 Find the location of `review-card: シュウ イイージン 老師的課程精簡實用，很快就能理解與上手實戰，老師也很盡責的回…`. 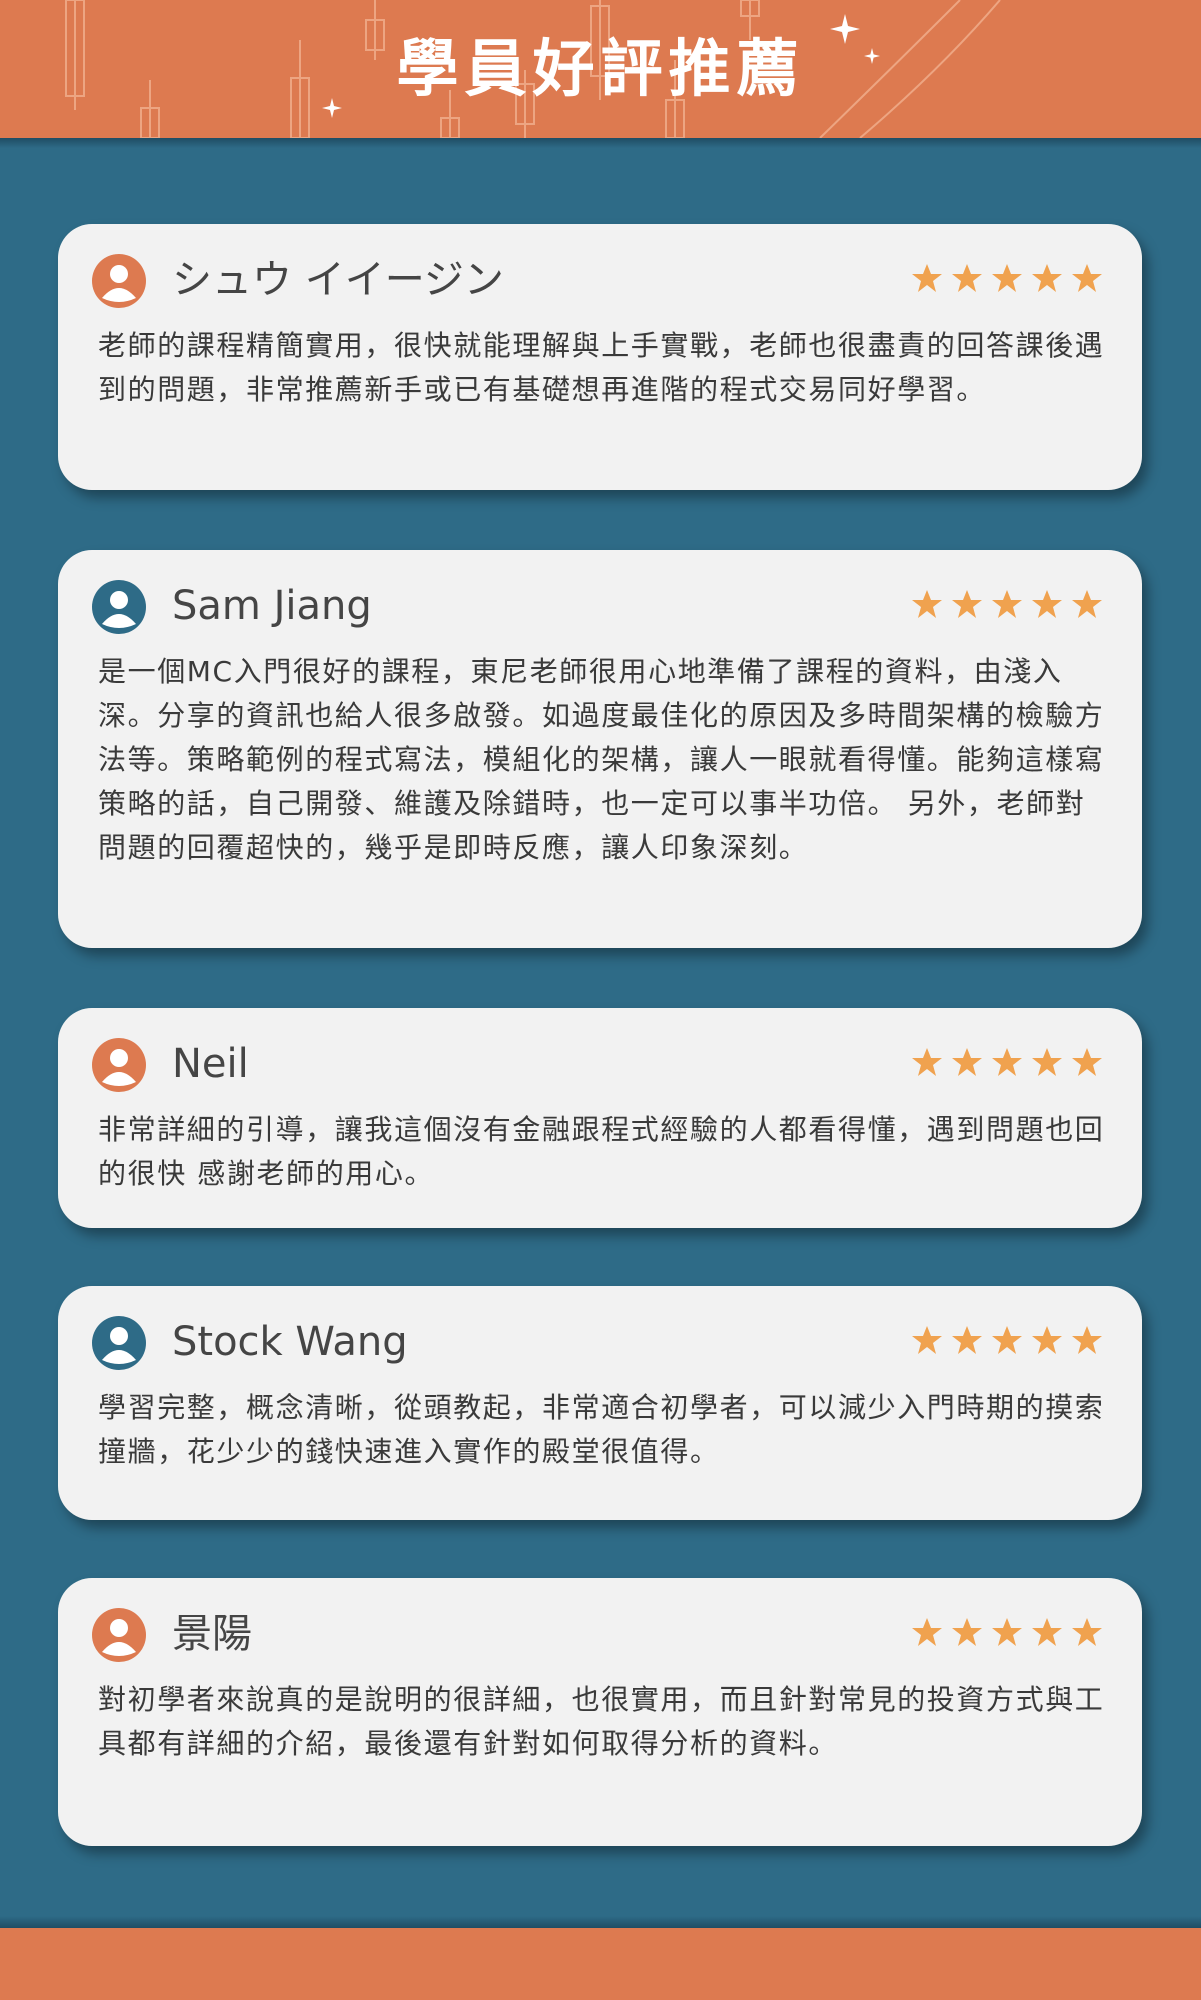

review-card: シュウ イイージン 老師的課程精簡實用，很快就能理解與上手實戰，老師也很盡責的回… is located at coordinates (600, 357).